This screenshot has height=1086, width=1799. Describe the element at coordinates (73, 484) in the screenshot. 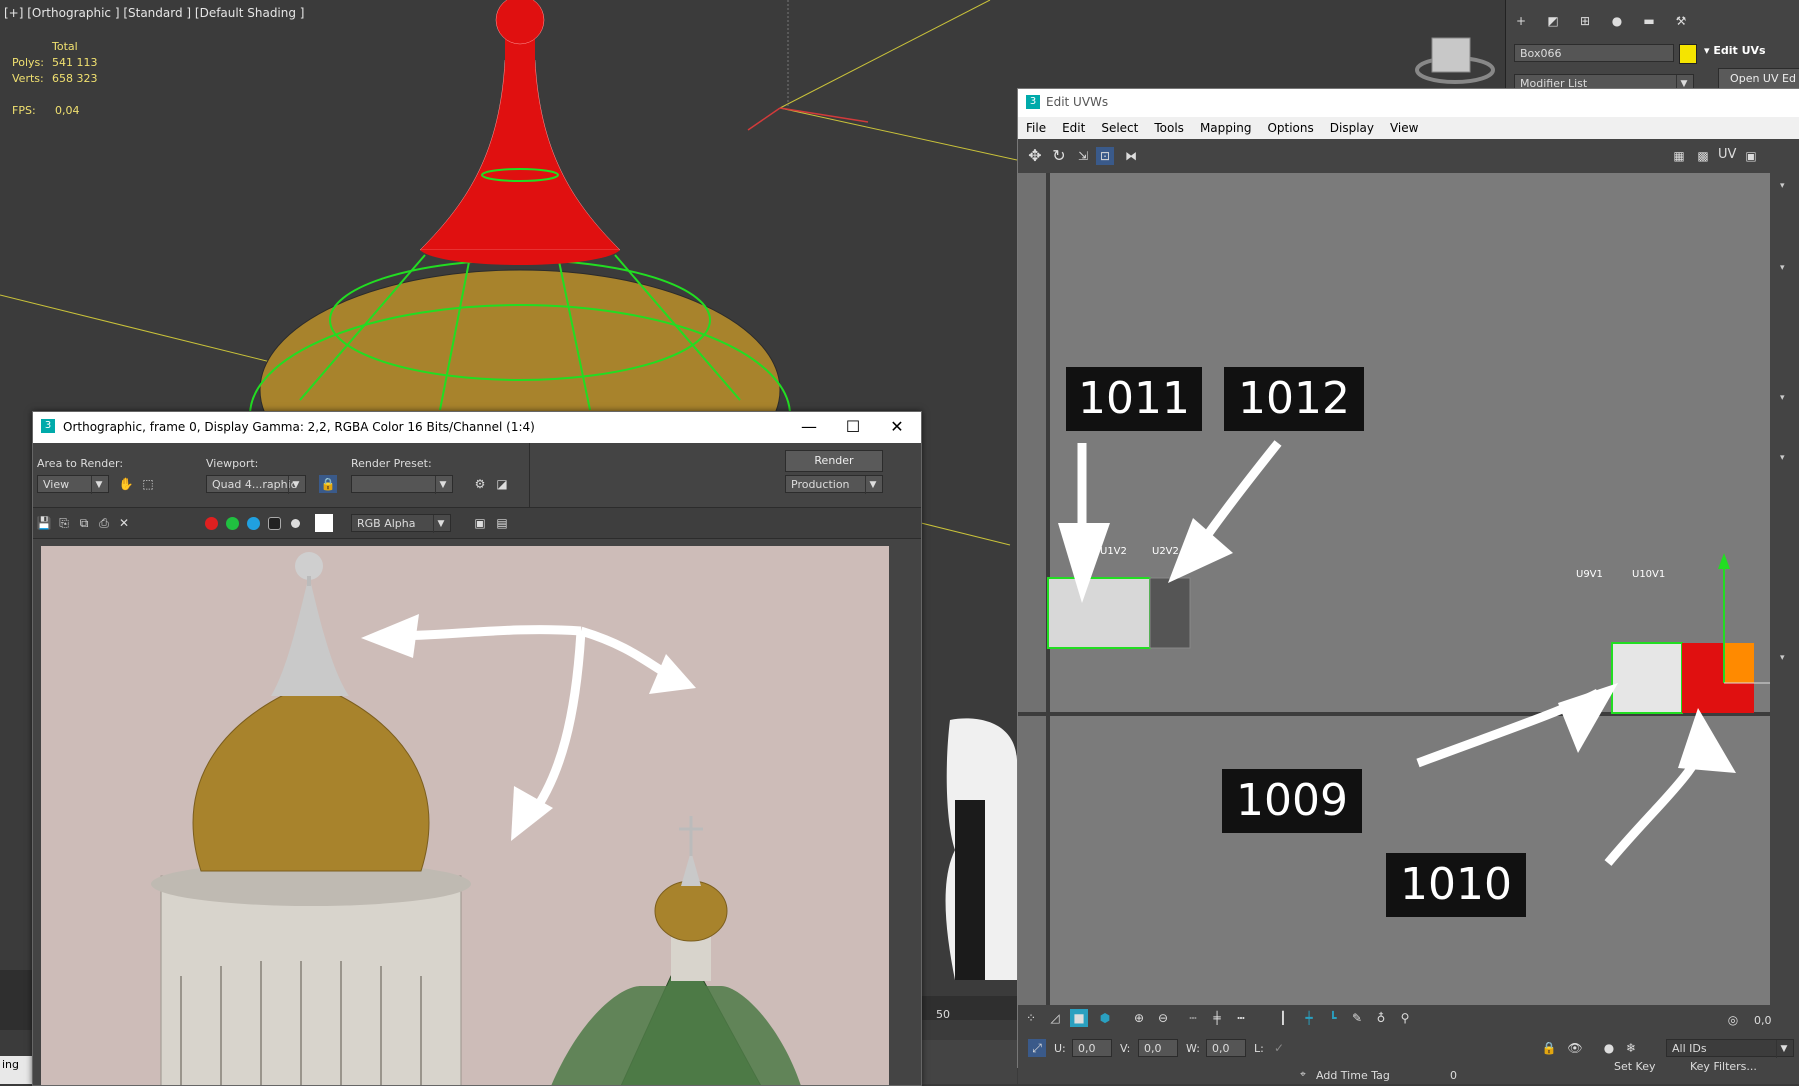

I see `area-to-render-dropdown: View ▼` at that location.